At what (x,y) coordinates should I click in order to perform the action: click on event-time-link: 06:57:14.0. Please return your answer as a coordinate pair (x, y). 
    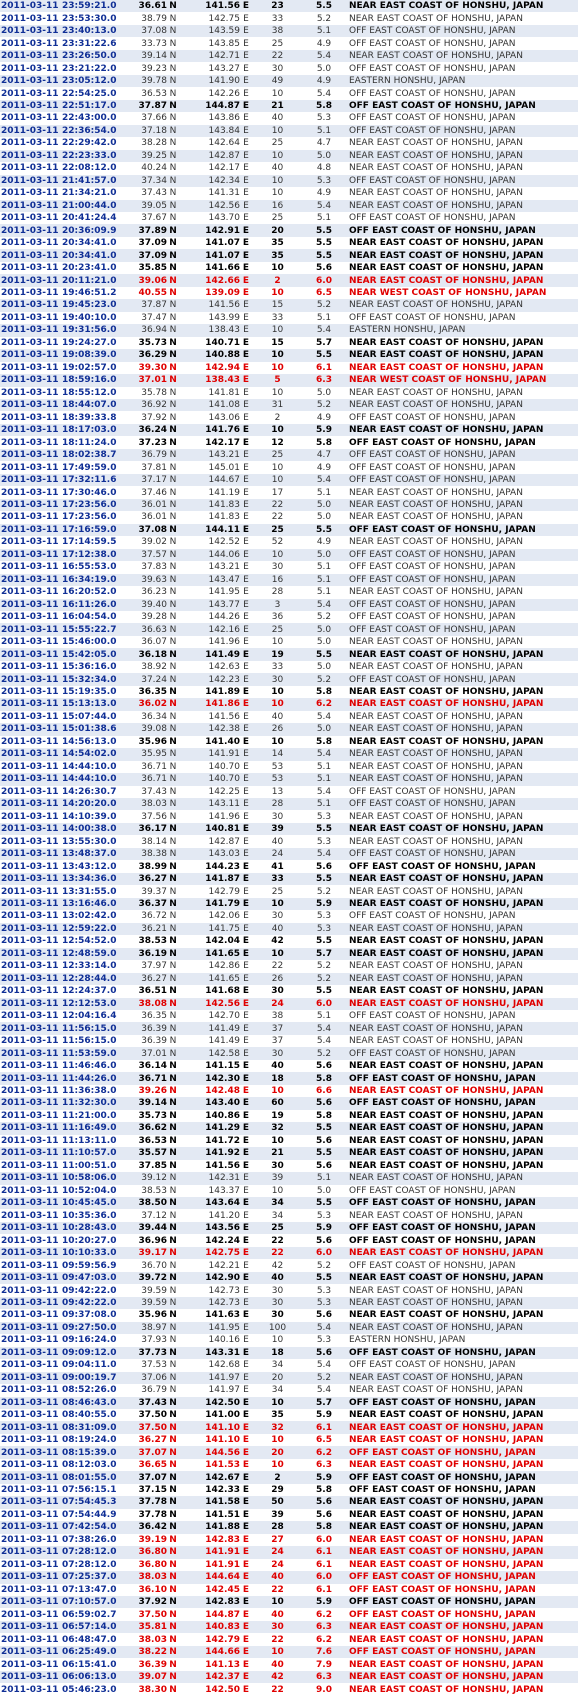
    Looking at the image, I should click on (91, 1627).